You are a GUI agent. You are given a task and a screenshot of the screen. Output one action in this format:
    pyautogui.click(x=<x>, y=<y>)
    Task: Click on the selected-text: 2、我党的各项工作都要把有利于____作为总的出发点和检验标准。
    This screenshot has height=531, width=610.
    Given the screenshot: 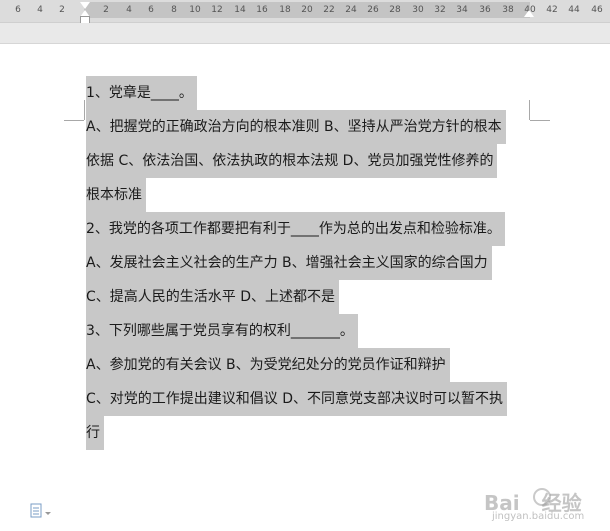 What is the action you would take?
    pyautogui.click(x=295, y=229)
    